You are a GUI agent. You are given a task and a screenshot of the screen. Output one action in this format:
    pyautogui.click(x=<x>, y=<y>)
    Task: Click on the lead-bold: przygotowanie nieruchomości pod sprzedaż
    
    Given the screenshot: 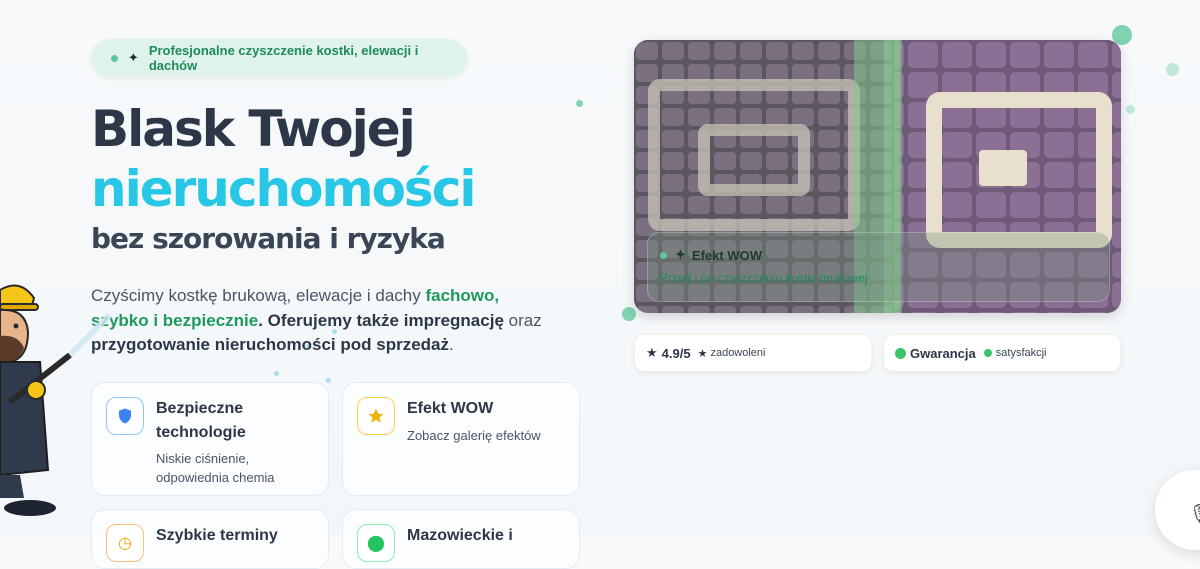 What is the action you would take?
    pyautogui.click(x=270, y=344)
    